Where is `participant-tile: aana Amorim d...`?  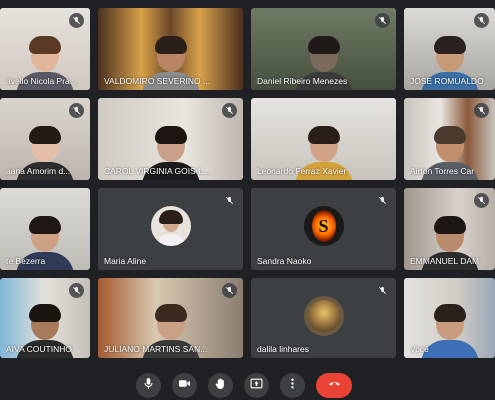
participant-tile: aana Amorim d... is located at coordinates (45, 139).